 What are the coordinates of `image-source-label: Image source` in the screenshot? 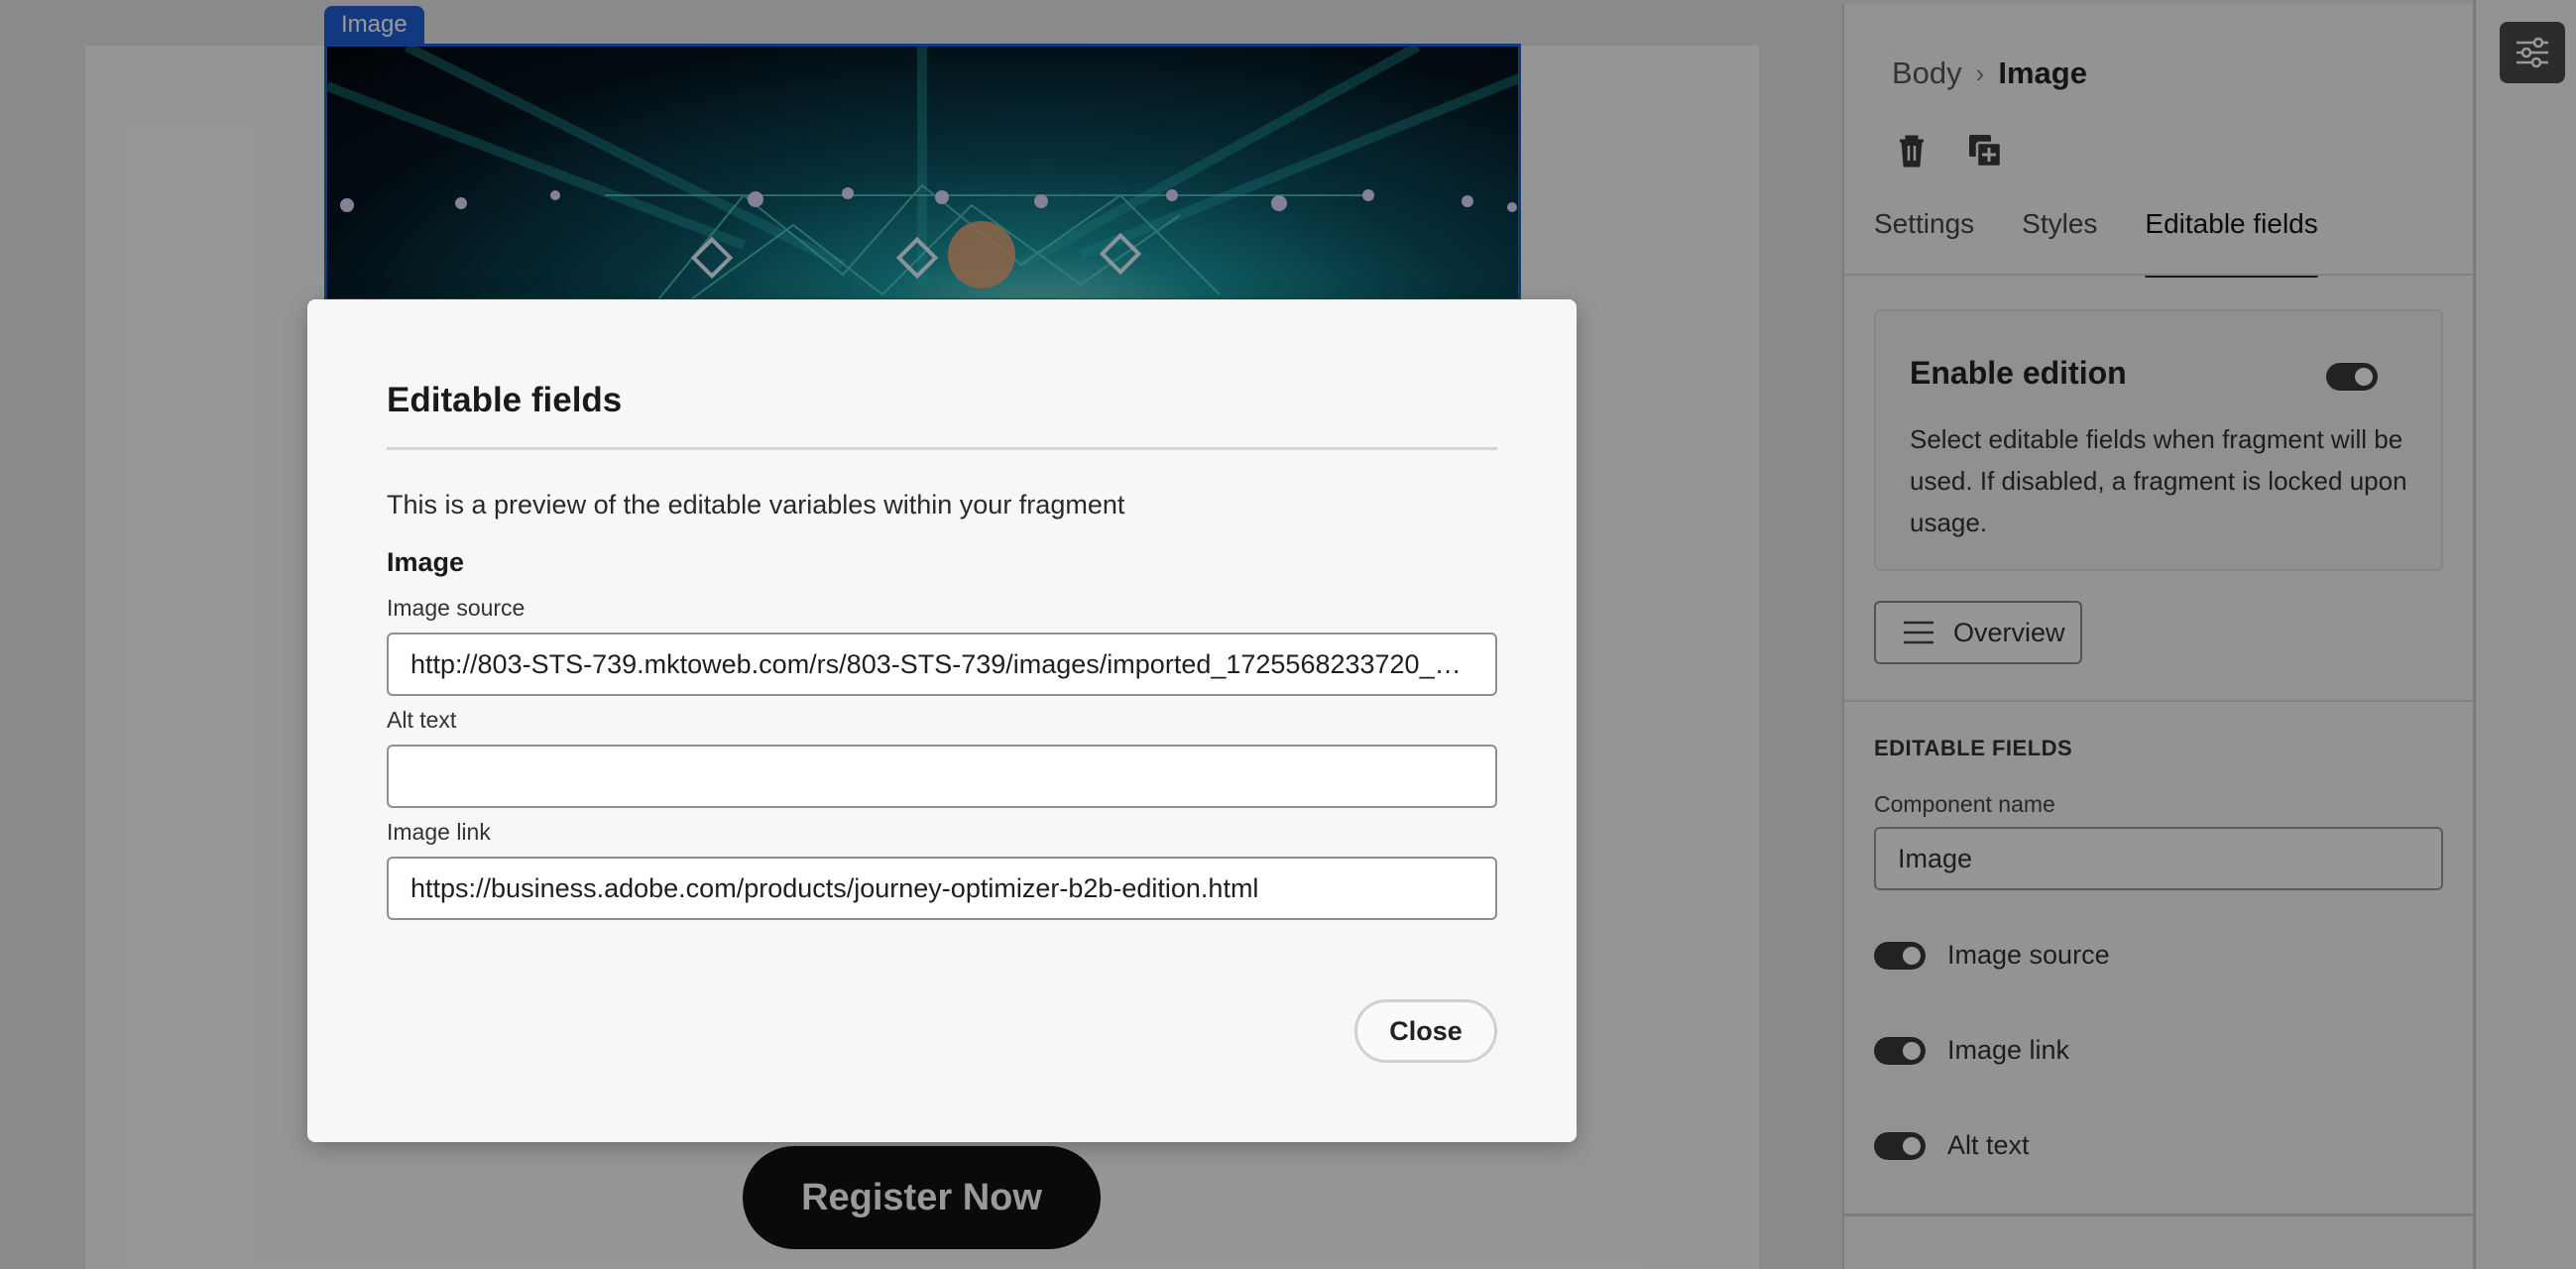 It's located at (456, 608).